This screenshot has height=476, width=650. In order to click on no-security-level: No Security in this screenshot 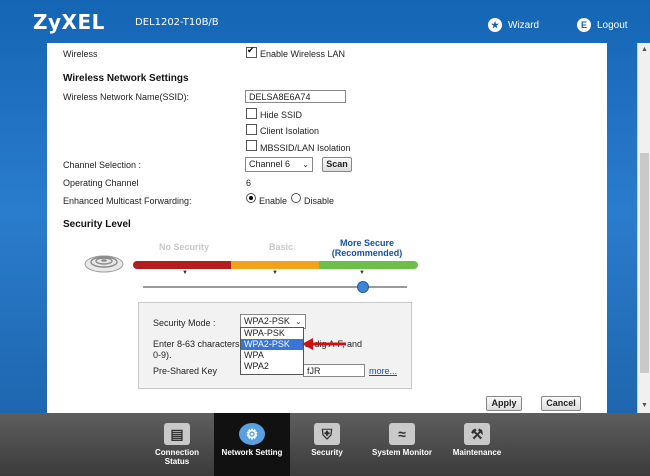, I will do `click(184, 247)`.